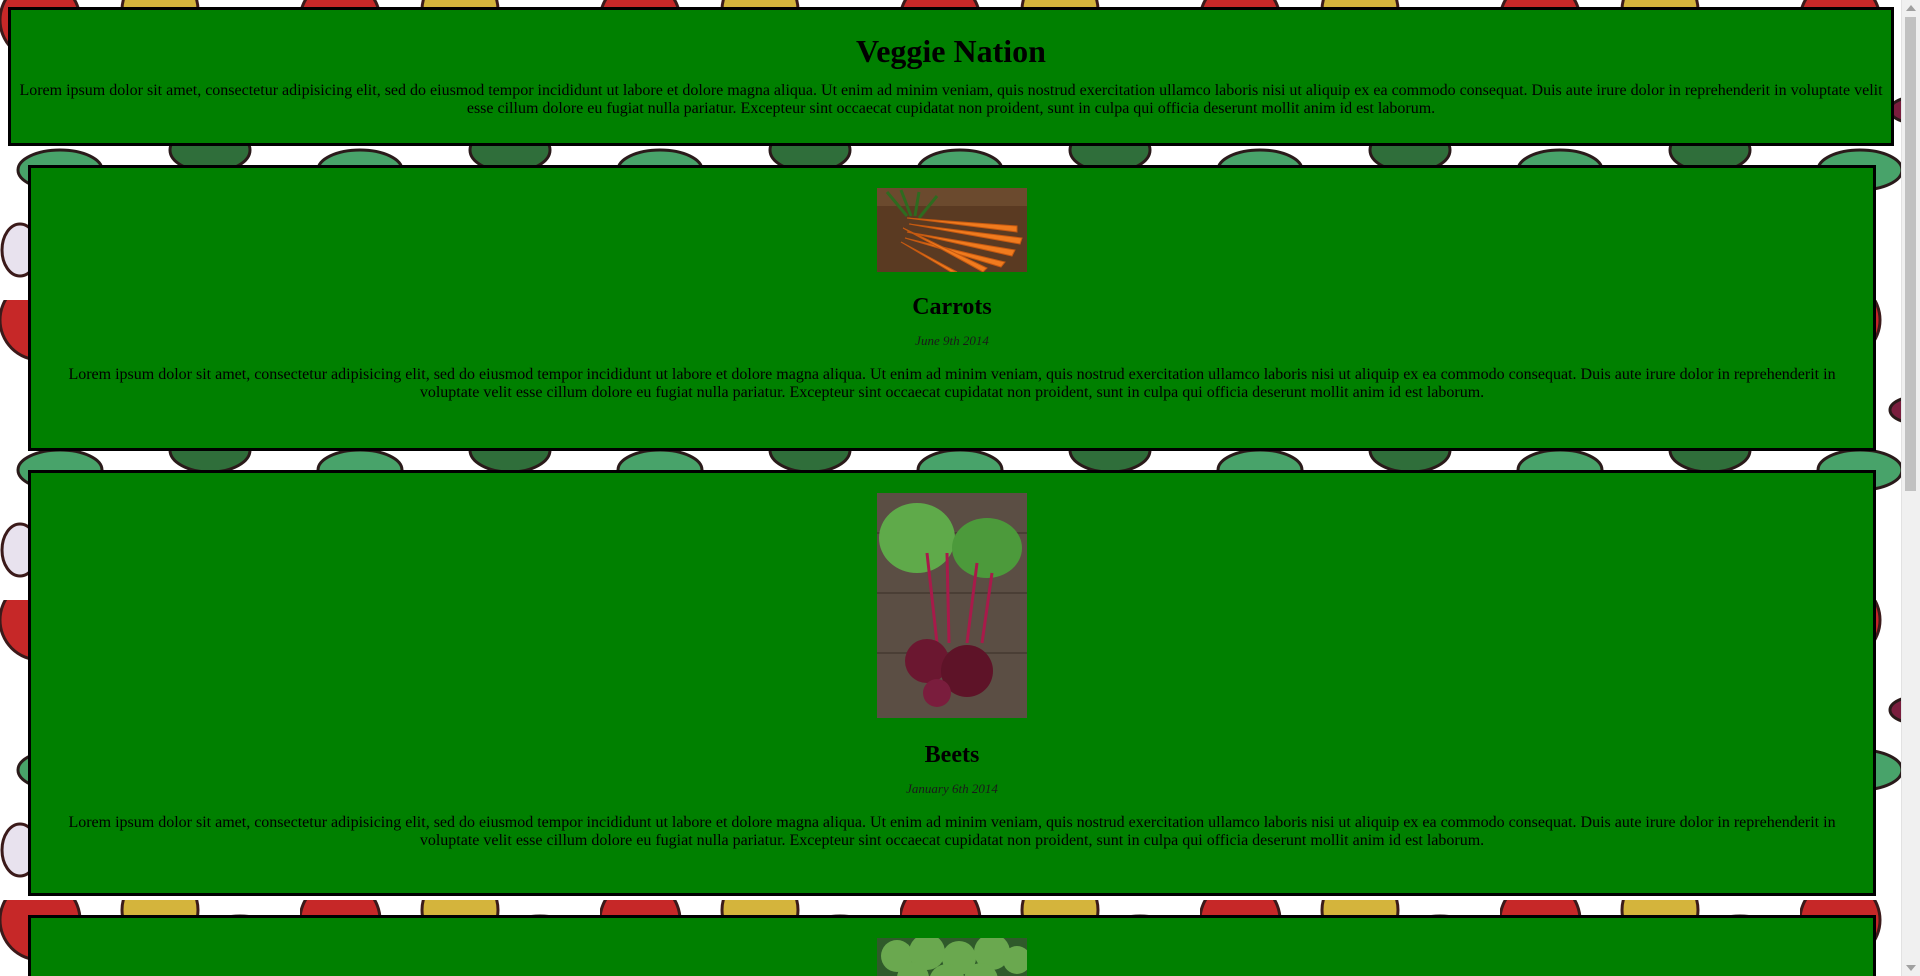  What do you see at coordinates (1911, 8) in the screenshot?
I see `scroll-up-arrow-icon` at bounding box center [1911, 8].